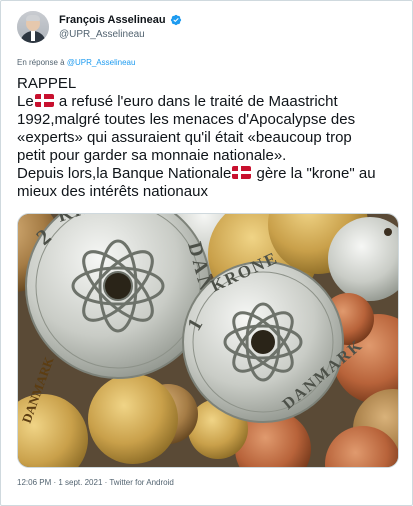  What do you see at coordinates (152, 155) in the screenshot?
I see `tweet-line: petit pour garder sa monnaie nationale».` at bounding box center [152, 155].